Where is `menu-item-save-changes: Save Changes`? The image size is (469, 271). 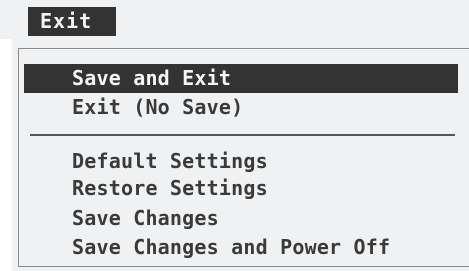 menu-item-save-changes: Save Changes is located at coordinates (145, 218).